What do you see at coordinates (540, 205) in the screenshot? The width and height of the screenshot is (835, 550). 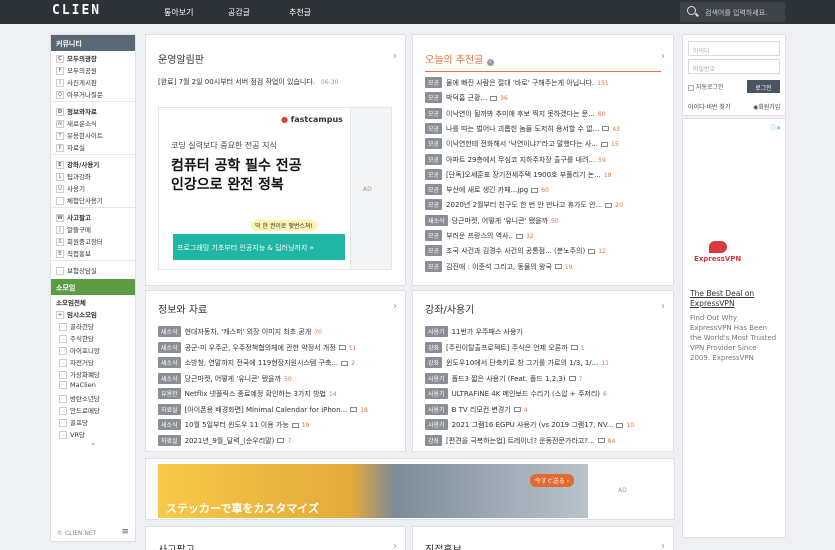 I see `list-item: 모공 2020년 2월부터 친구도 한 번 안 만나고 휴가도 안... 20` at bounding box center [540, 205].